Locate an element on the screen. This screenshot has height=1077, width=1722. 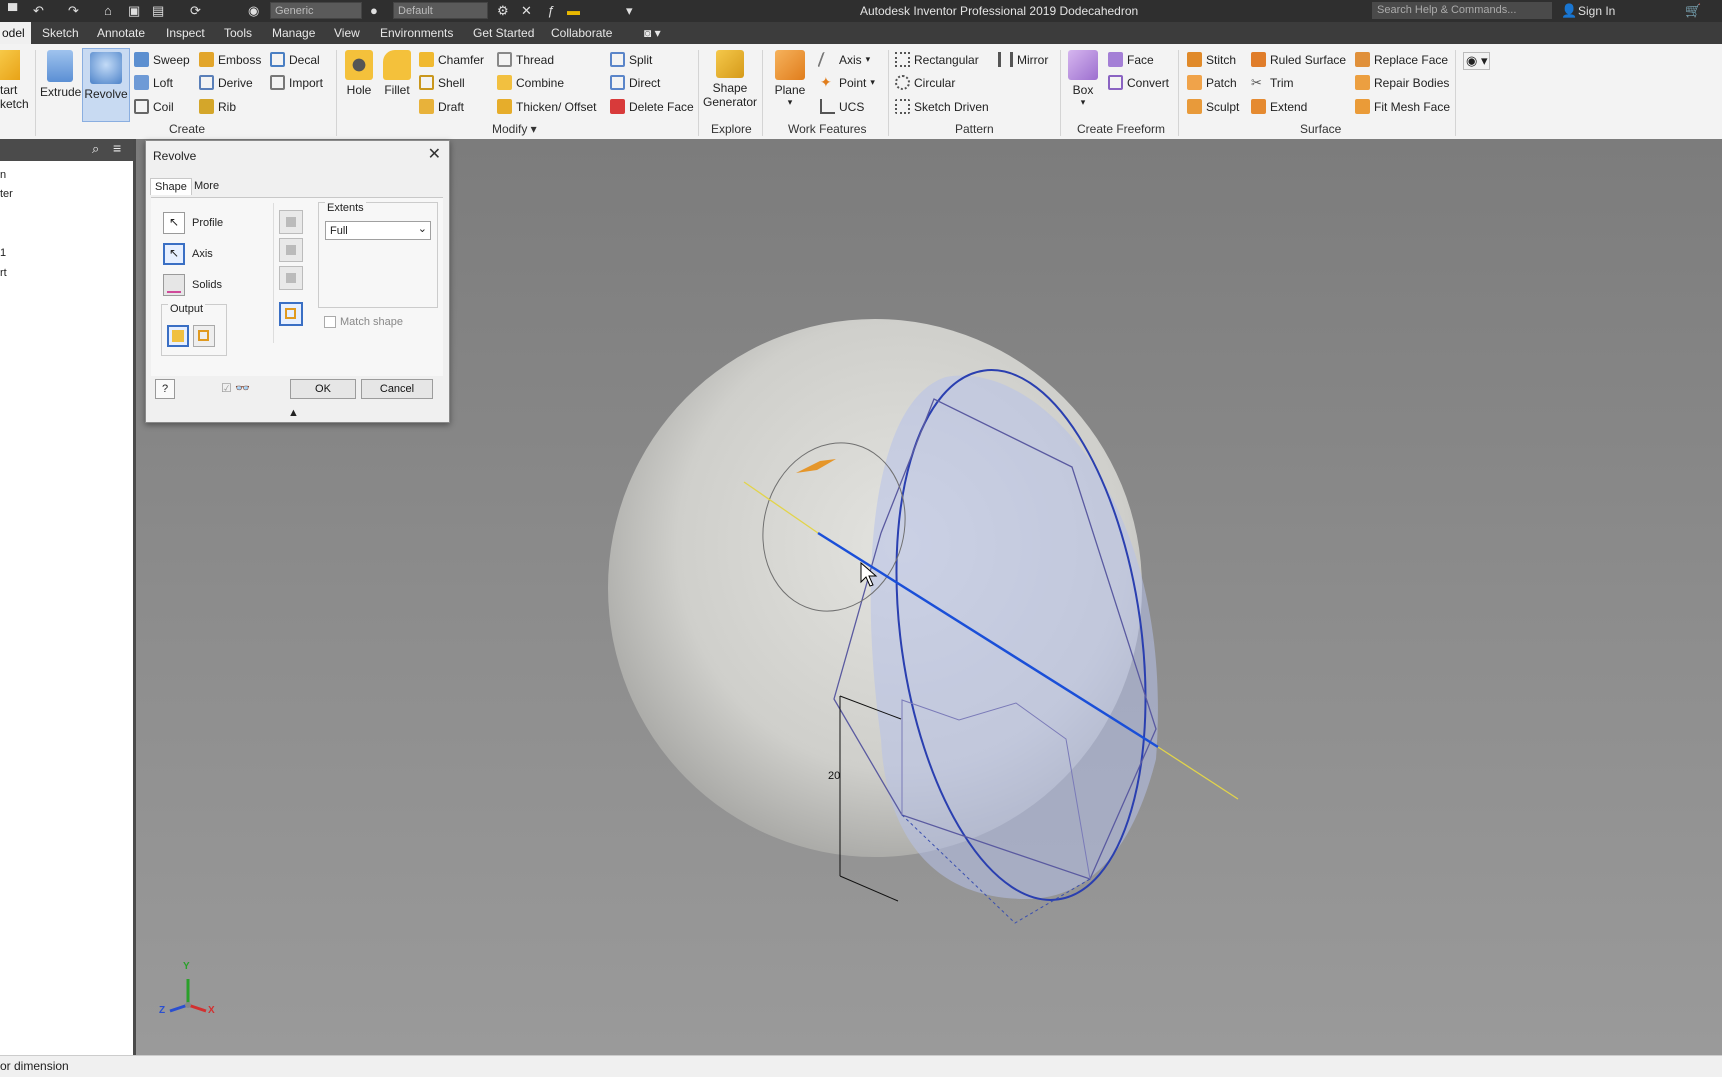
output-surface-button is located at coordinates (204, 336).